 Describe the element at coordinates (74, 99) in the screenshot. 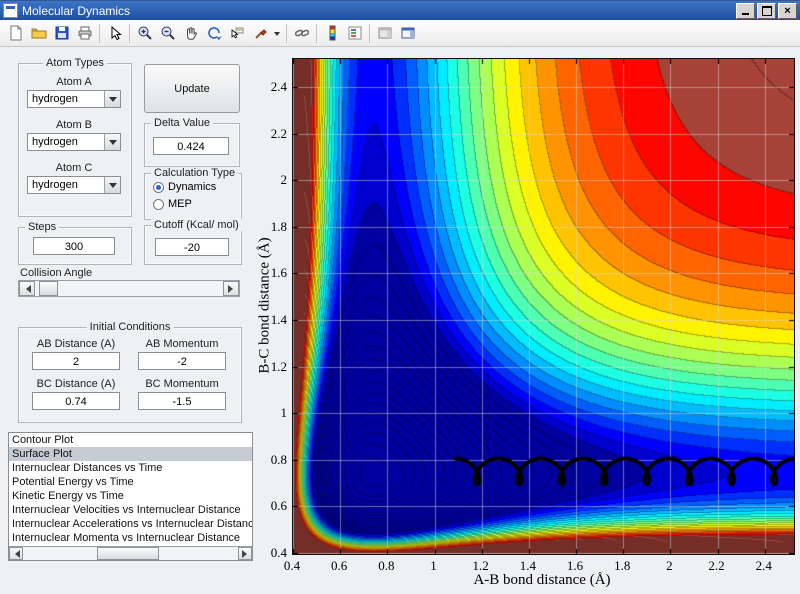

I see `atom-a-select: hydrogen` at that location.